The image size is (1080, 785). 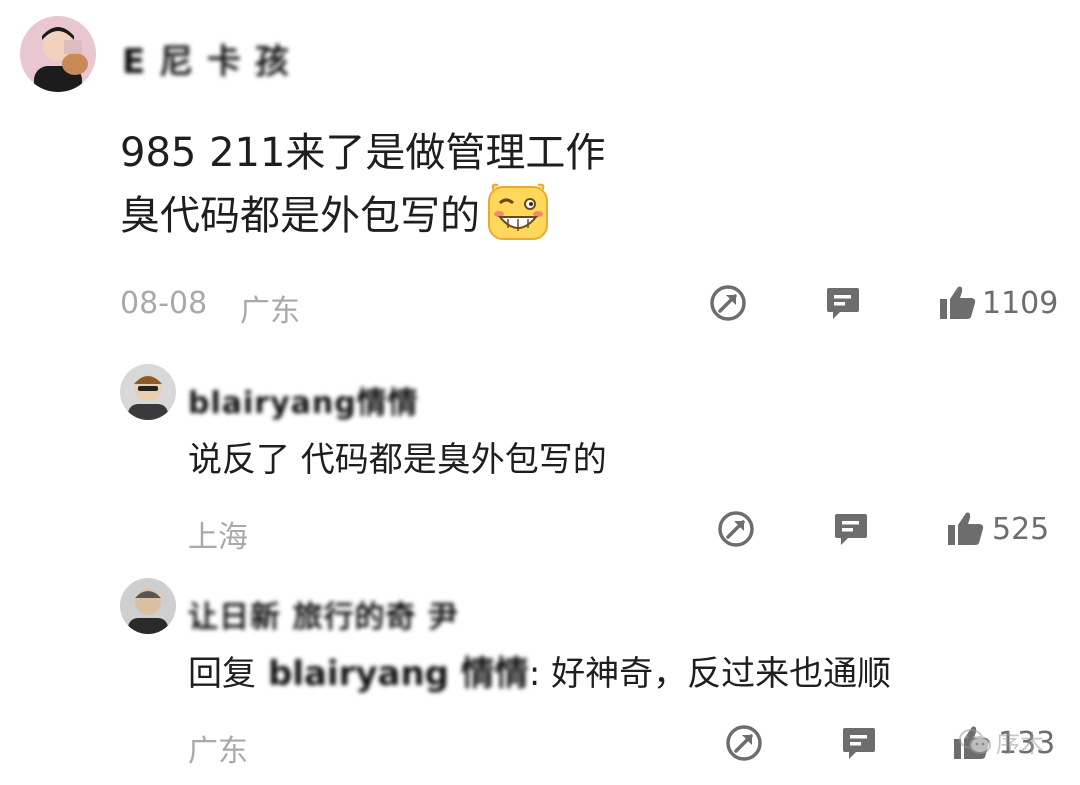 I want to click on like-button: 1109, so click(x=998, y=303).